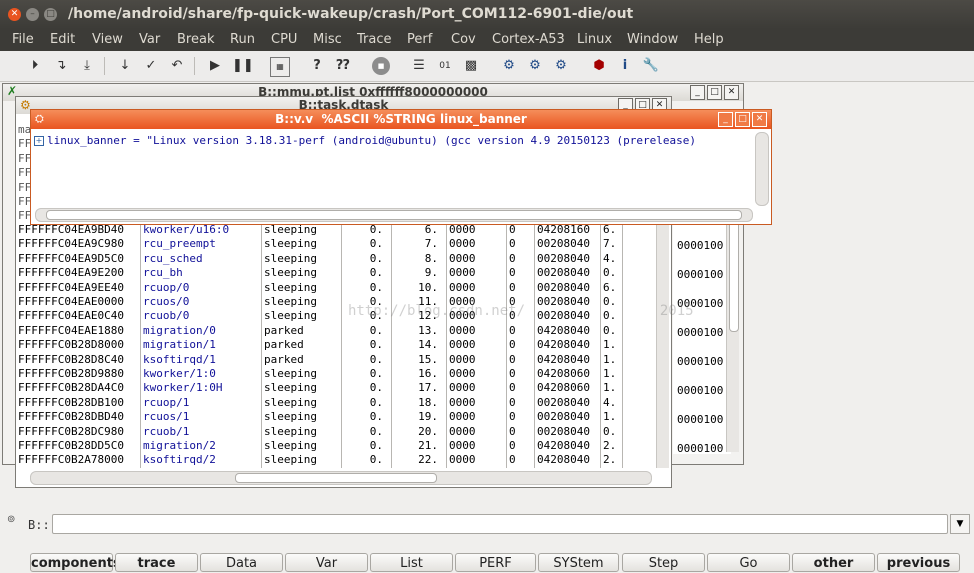 Image resolution: width=974 pixels, height=573 pixels. I want to click on task-horizontal-scrollbar, so click(341, 478).